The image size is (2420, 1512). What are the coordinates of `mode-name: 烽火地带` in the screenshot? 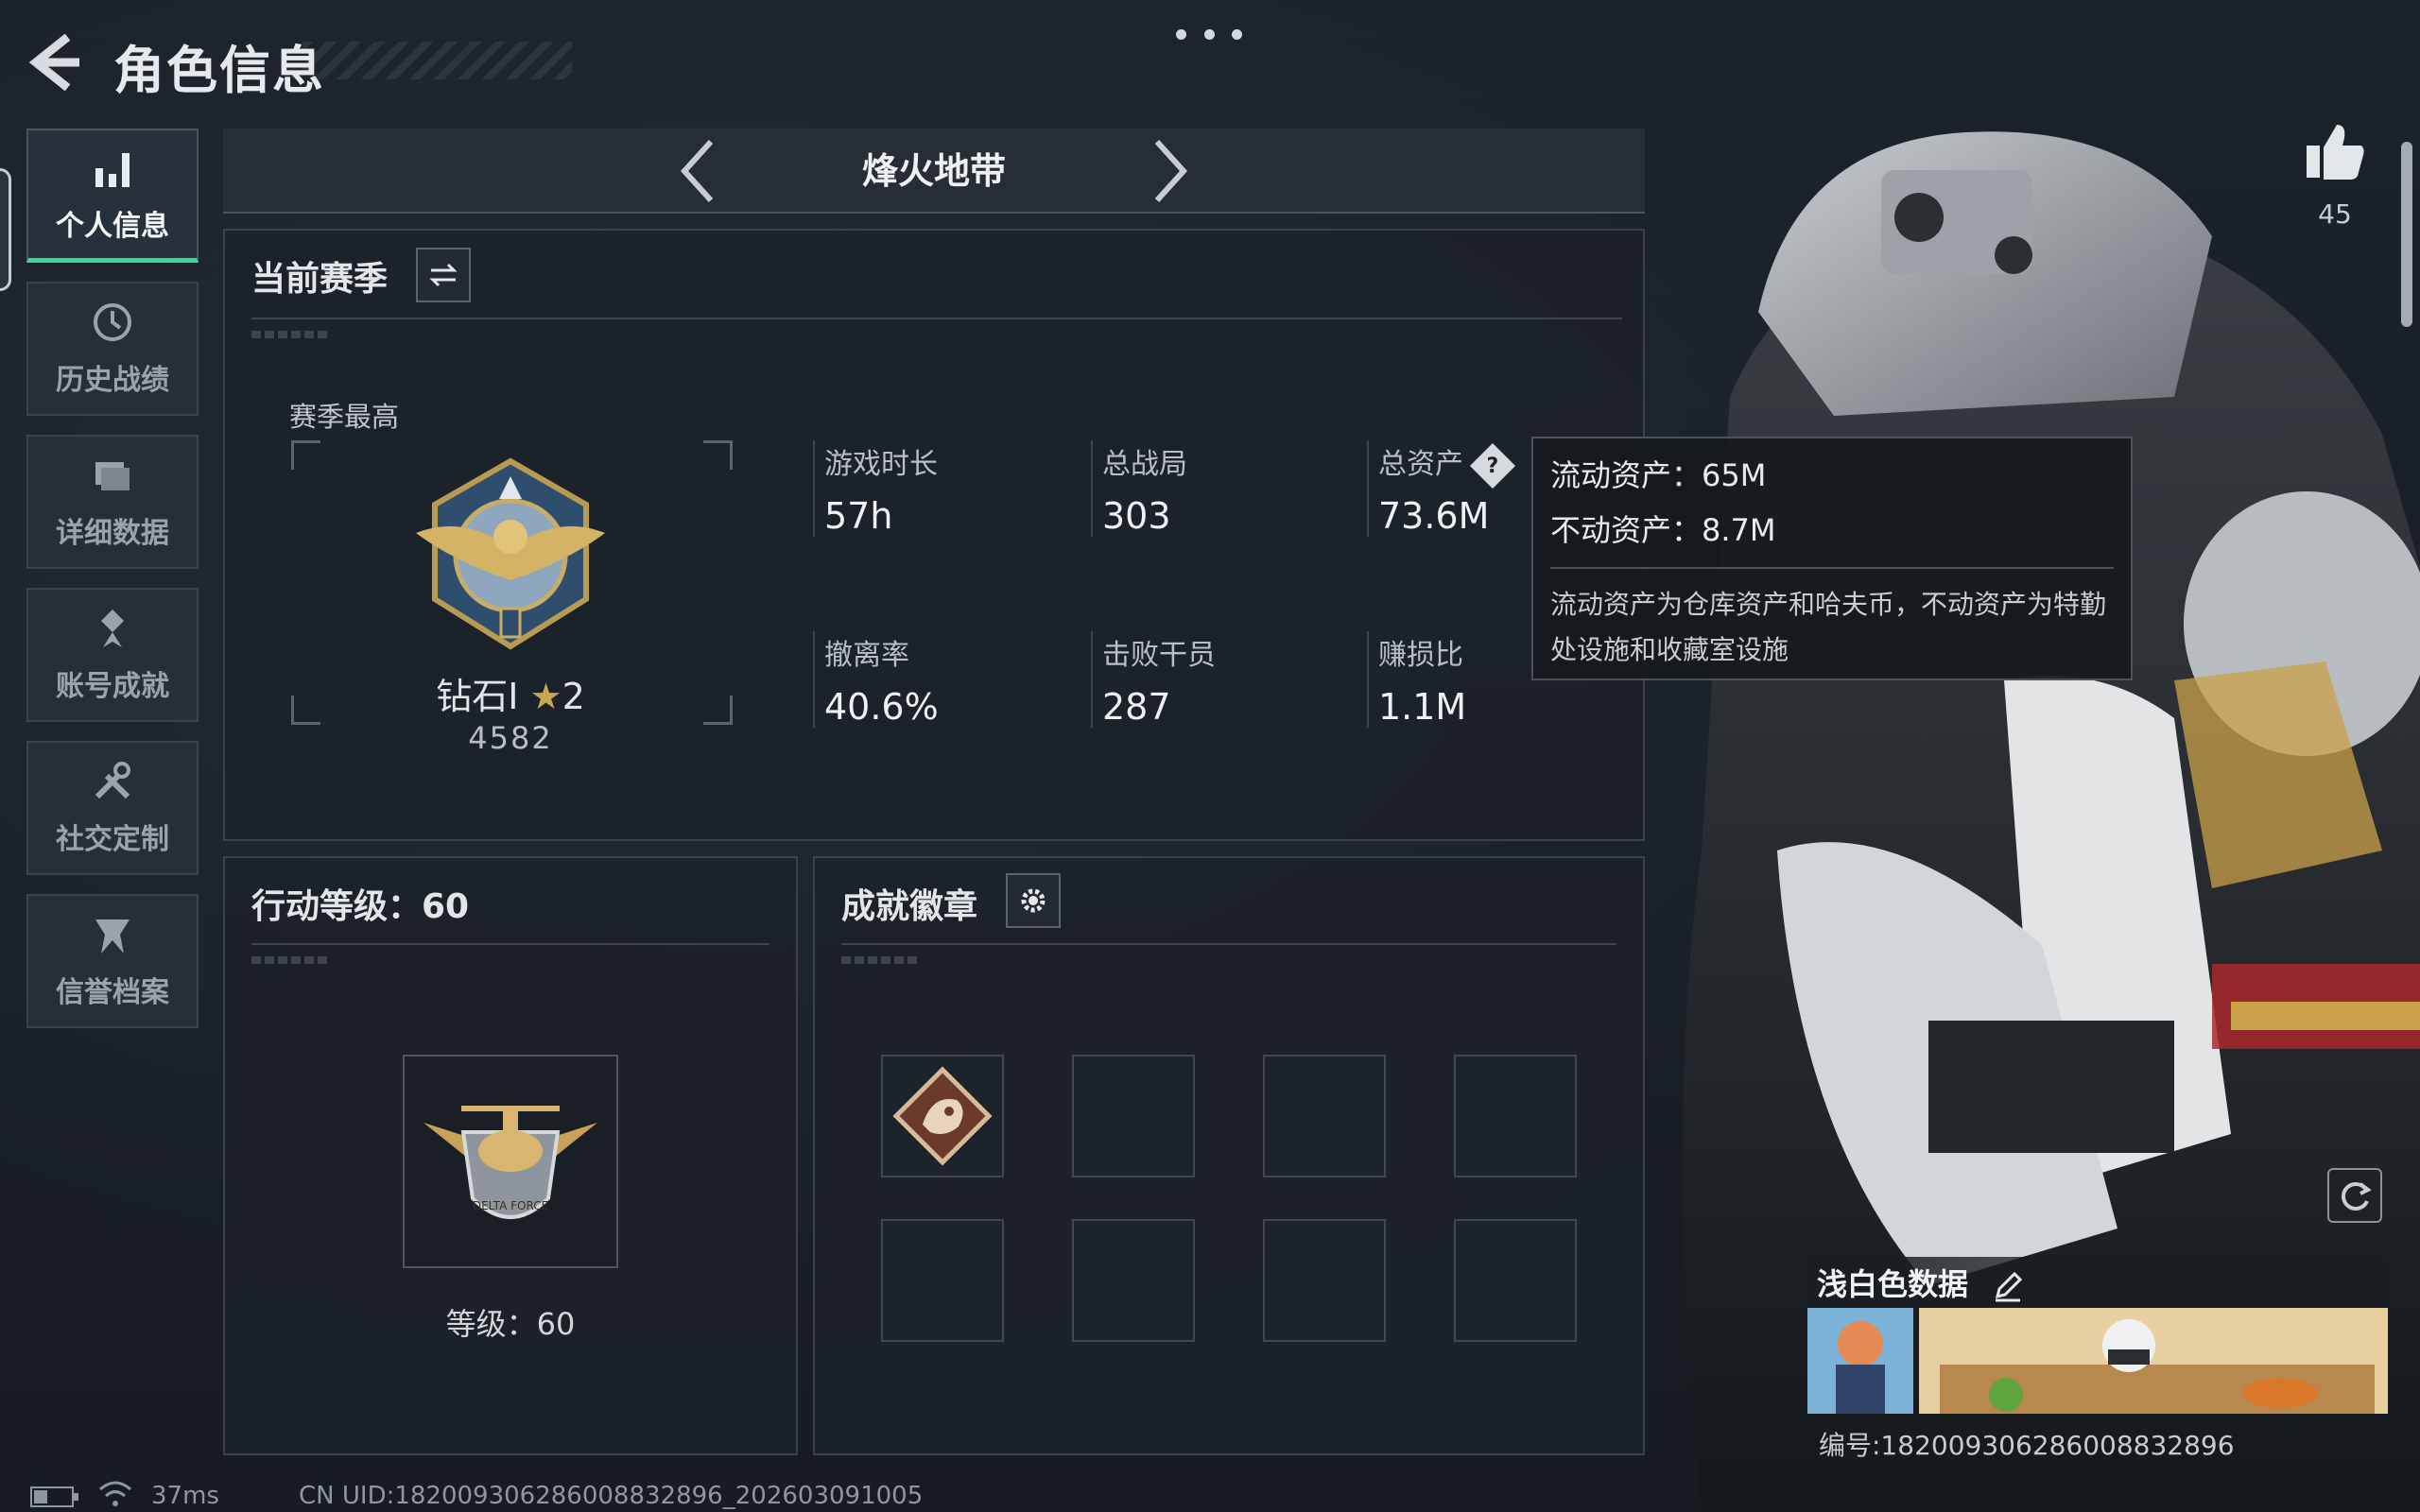 It's located at (934, 171).